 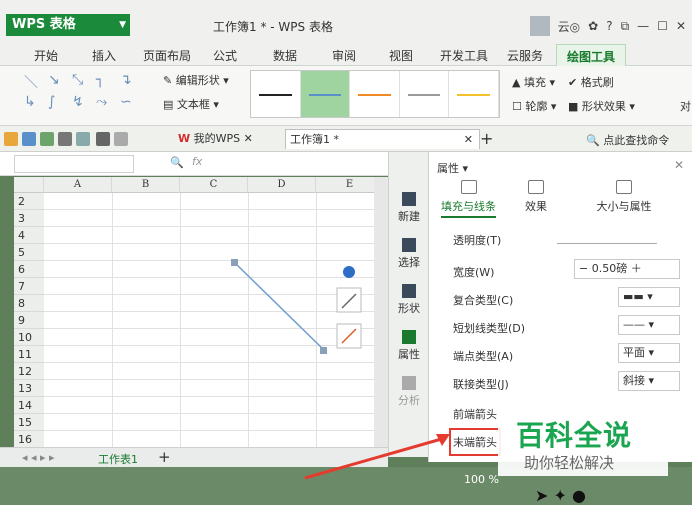 I want to click on sidebar-shape: 形状, so click(x=409, y=300).